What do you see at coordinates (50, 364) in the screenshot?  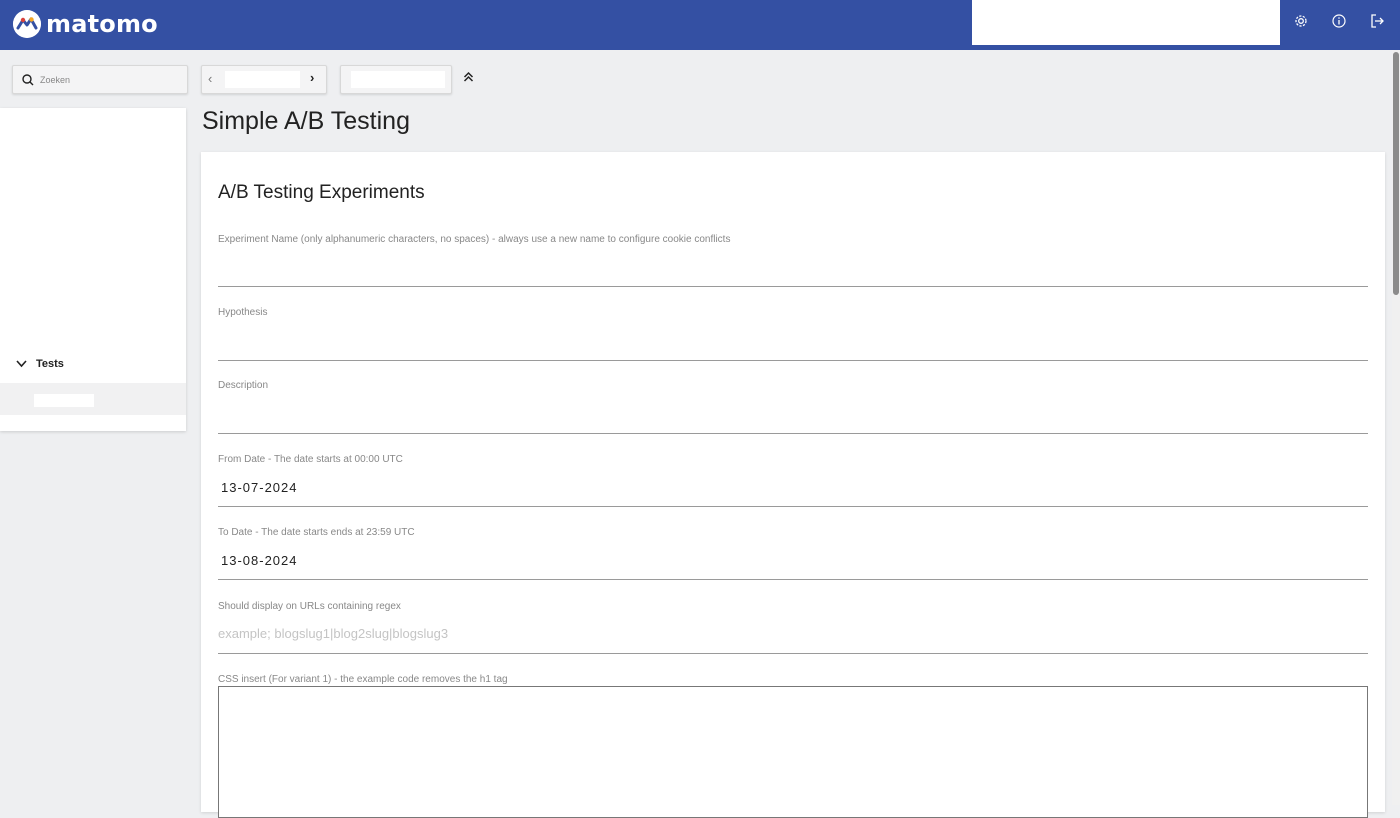 I see `sidebar-category-label: Tests` at bounding box center [50, 364].